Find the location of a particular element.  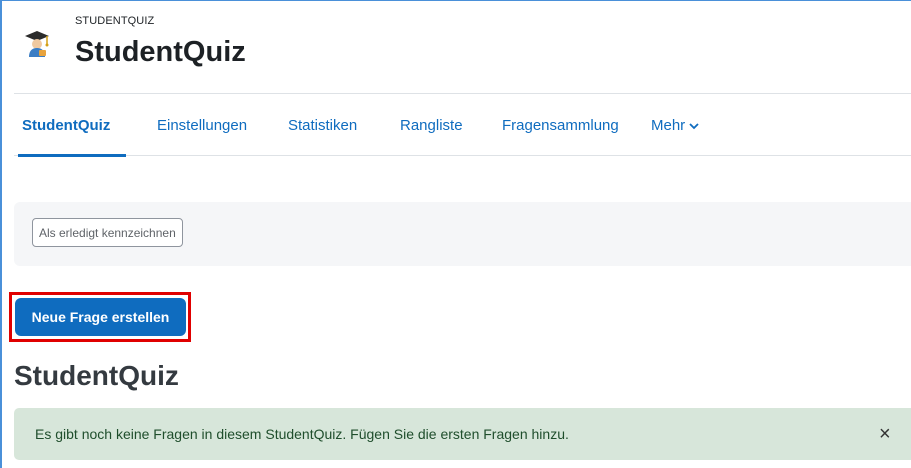

create-new-question-button: Neue Frage erstellen is located at coordinates (100, 317).